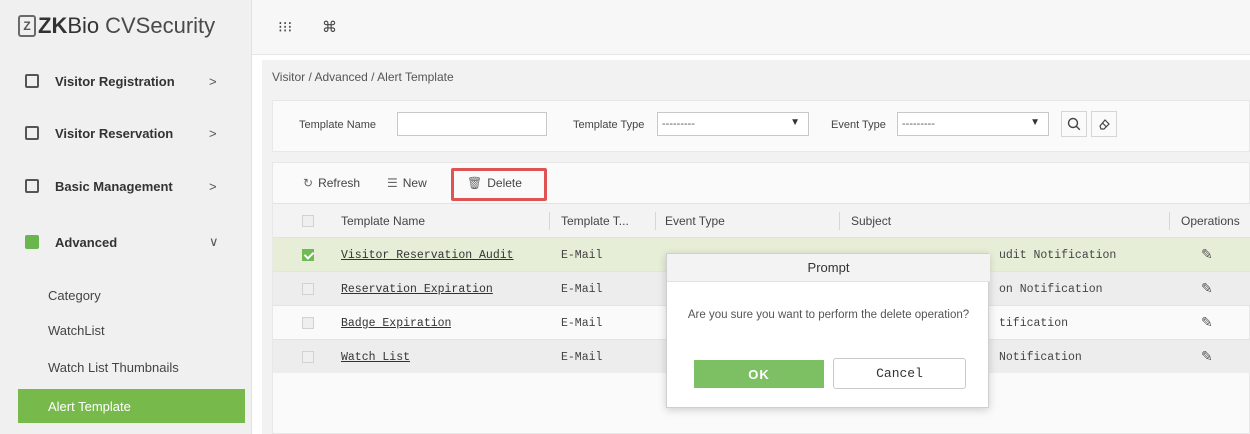  Describe the element at coordinates (86, 242) in the screenshot. I see `sidebar-item-label: Advanced` at that location.